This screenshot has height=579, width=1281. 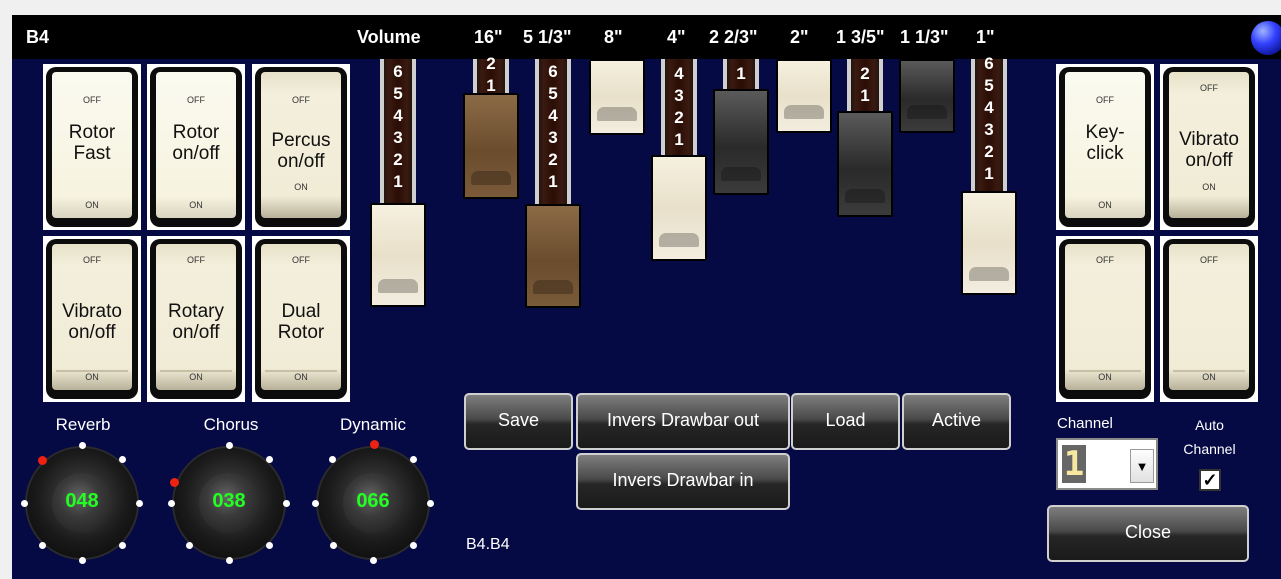 I want to click on footage-2: 2", so click(x=799, y=37).